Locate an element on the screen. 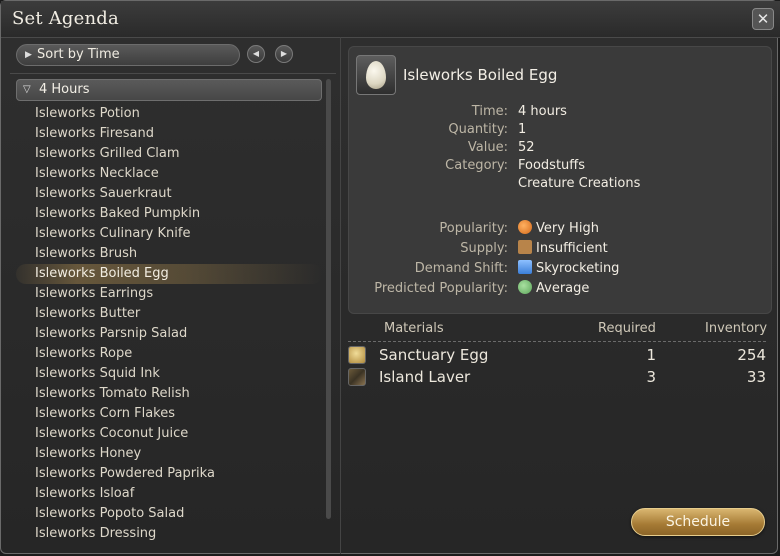  property-popularity: Popularity: Very High is located at coordinates (561, 229).